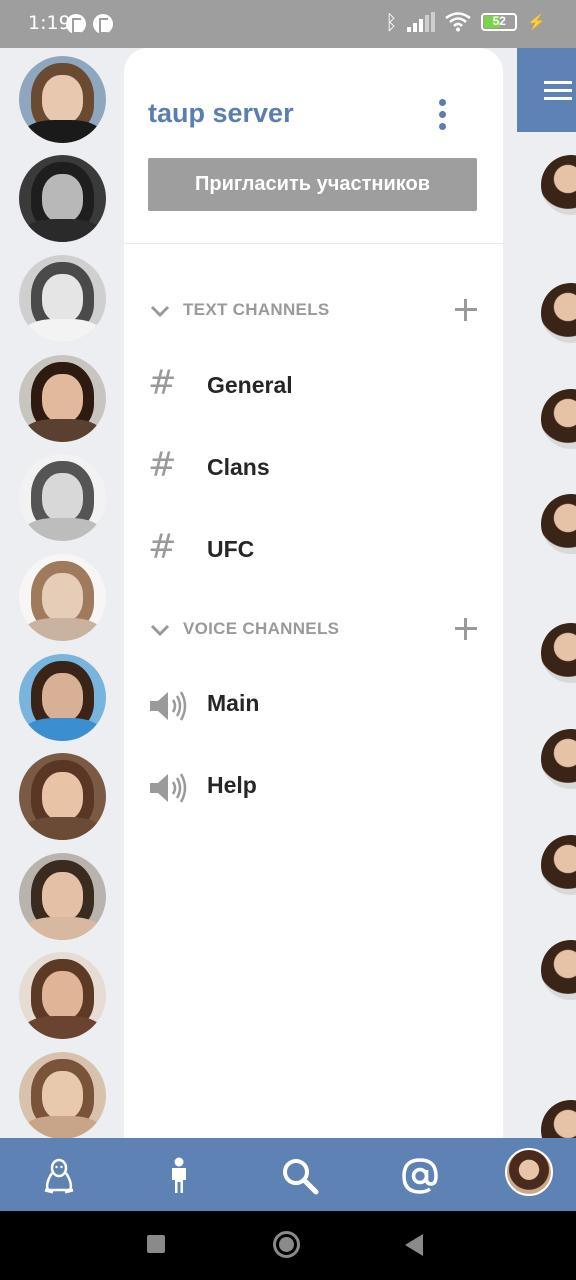  I want to click on linux-icon, so click(59, 1176).